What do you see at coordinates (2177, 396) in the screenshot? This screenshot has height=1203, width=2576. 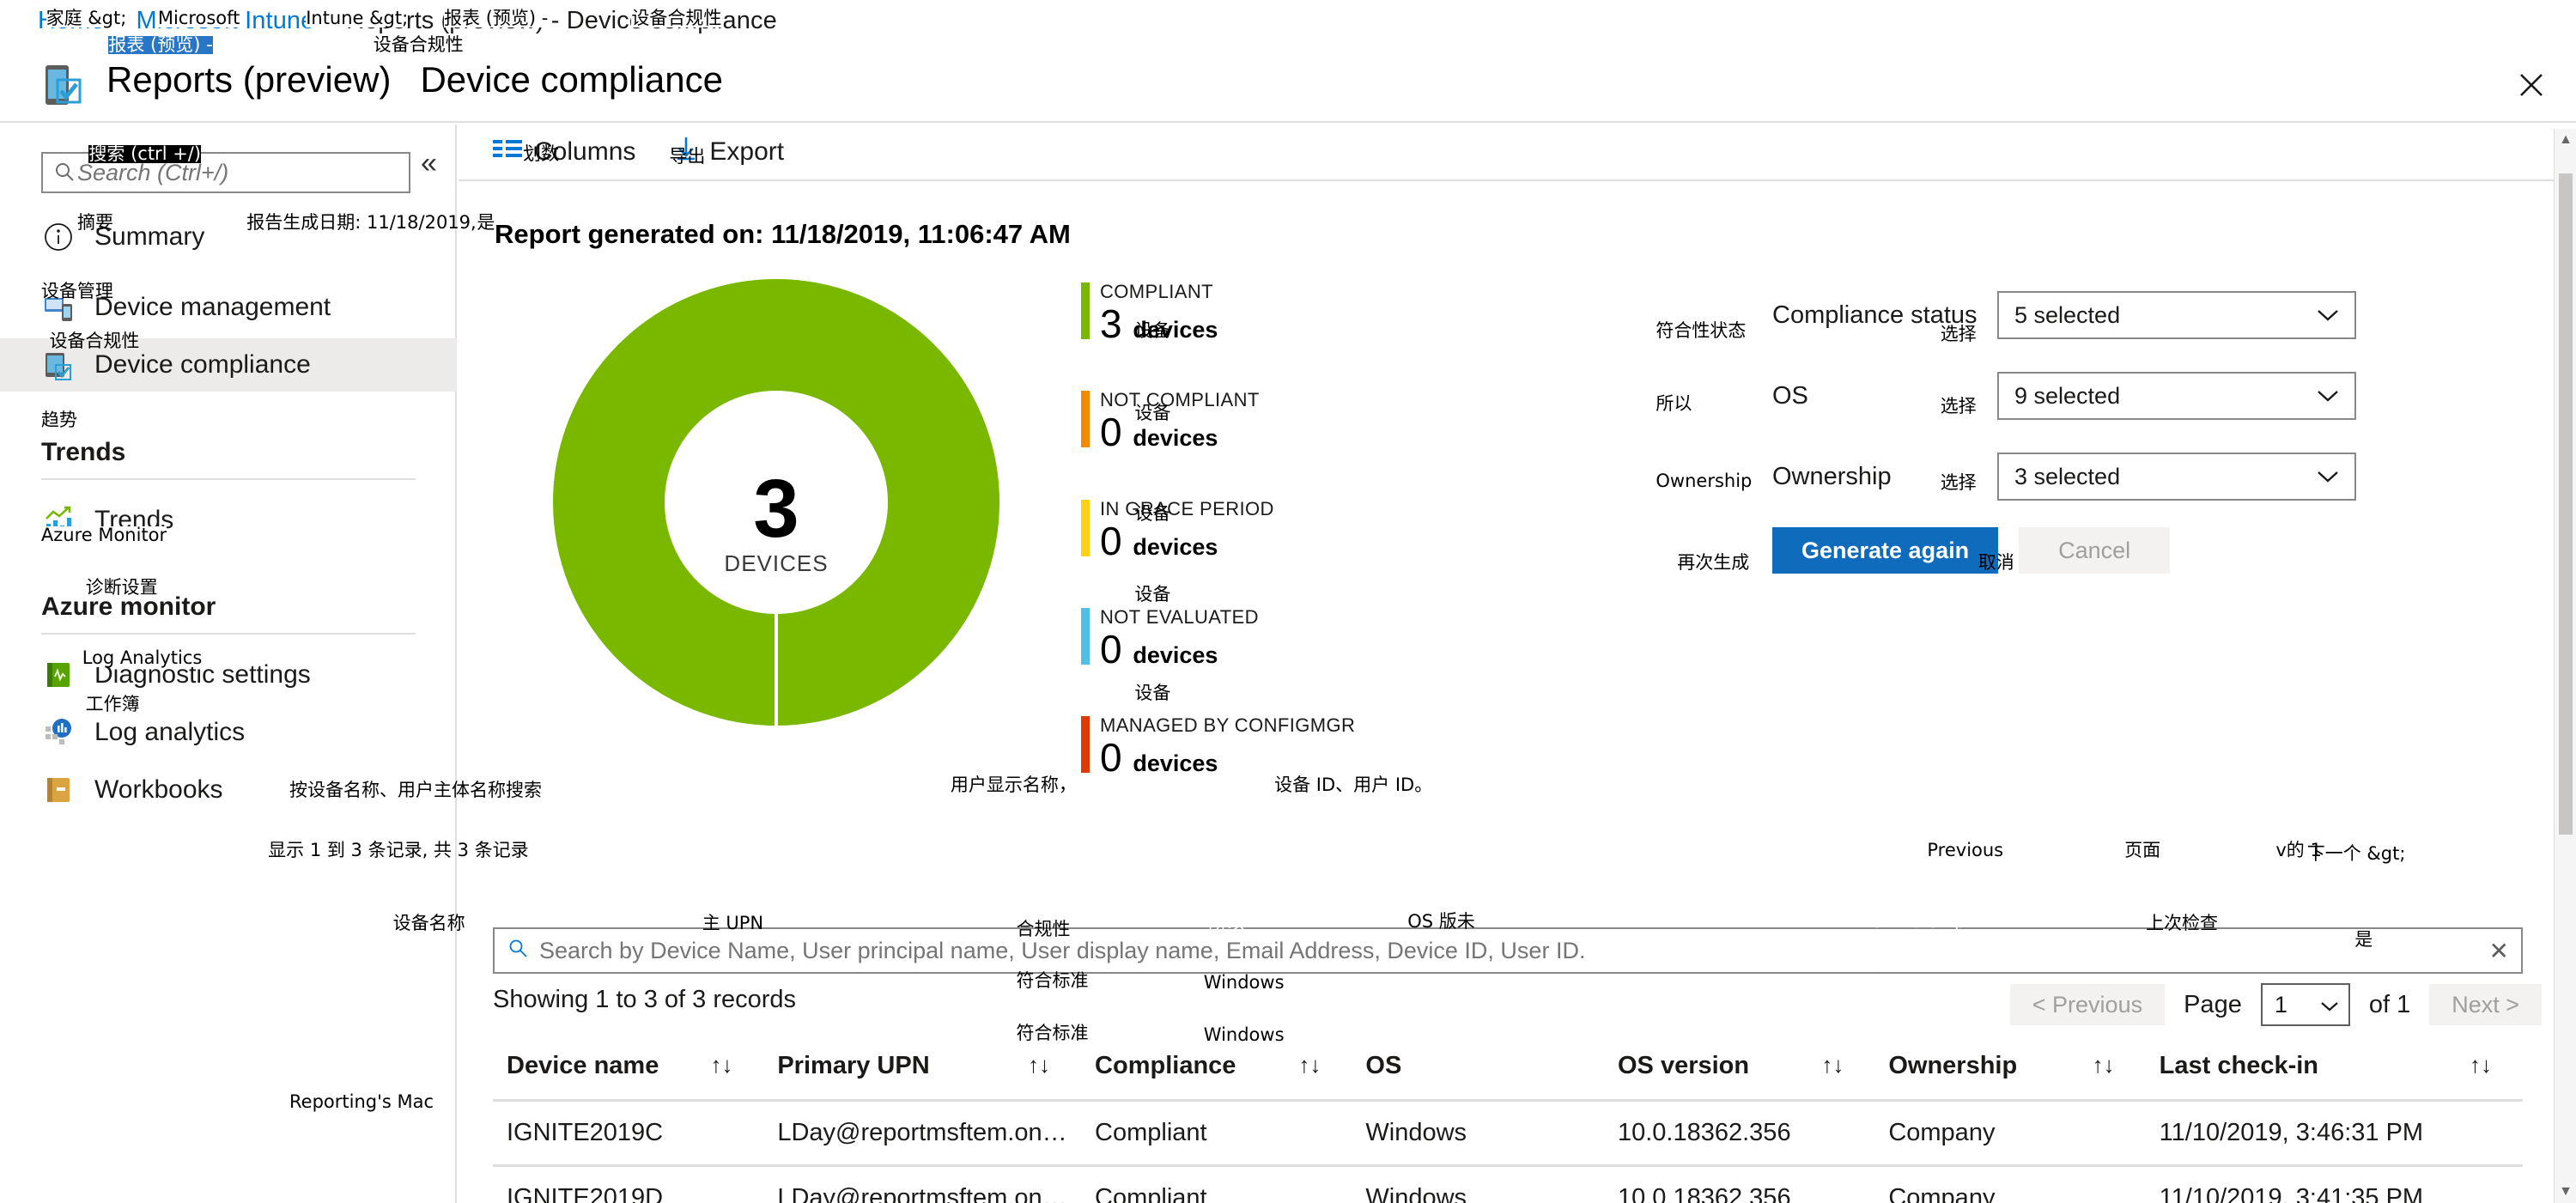 I see `os-select: 9 selected` at bounding box center [2177, 396].